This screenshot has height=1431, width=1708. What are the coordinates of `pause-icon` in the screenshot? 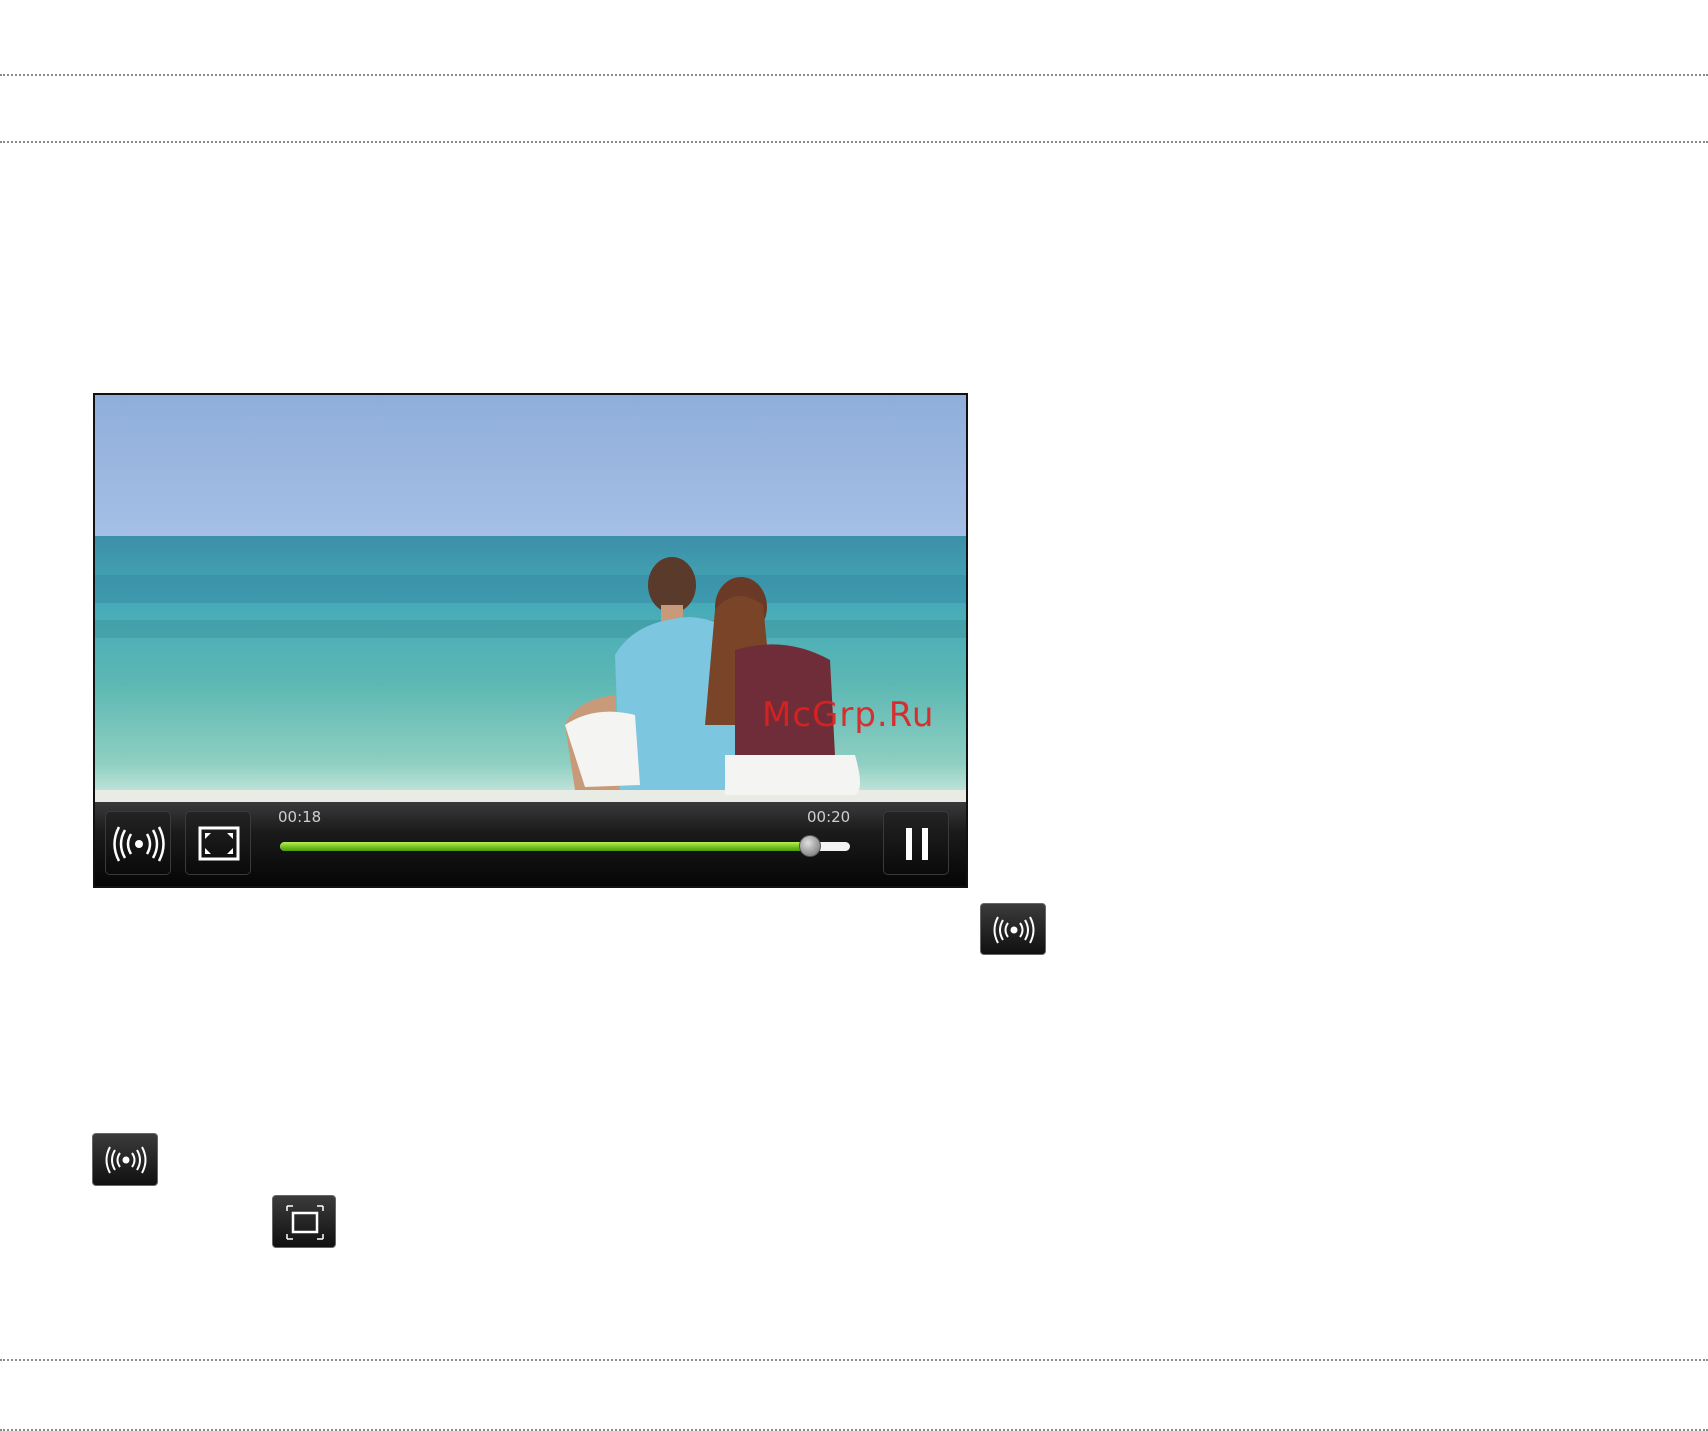 It's located at (917, 844).